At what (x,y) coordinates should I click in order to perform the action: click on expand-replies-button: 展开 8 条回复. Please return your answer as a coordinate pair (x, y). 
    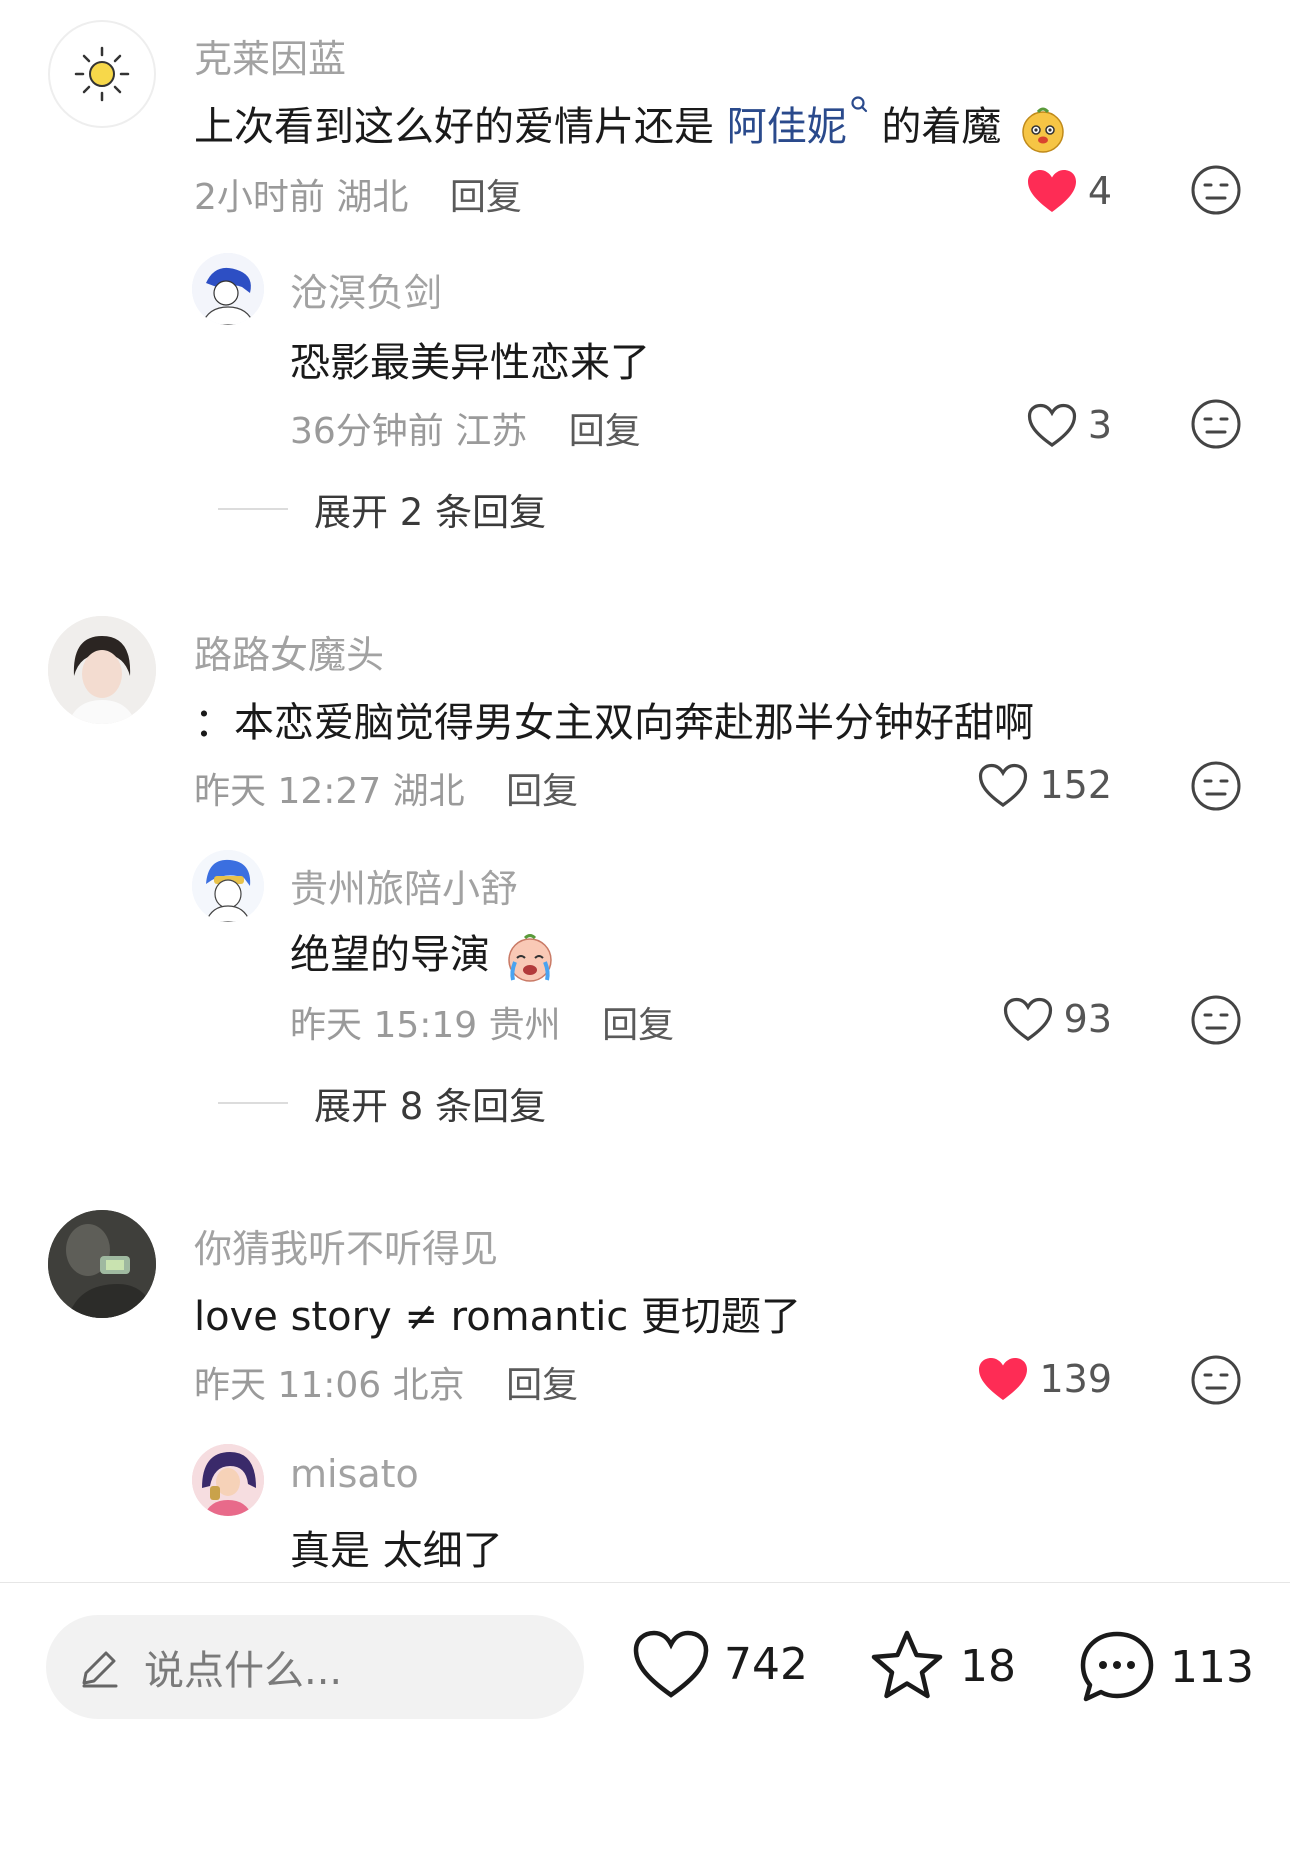
    Looking at the image, I should click on (382, 1103).